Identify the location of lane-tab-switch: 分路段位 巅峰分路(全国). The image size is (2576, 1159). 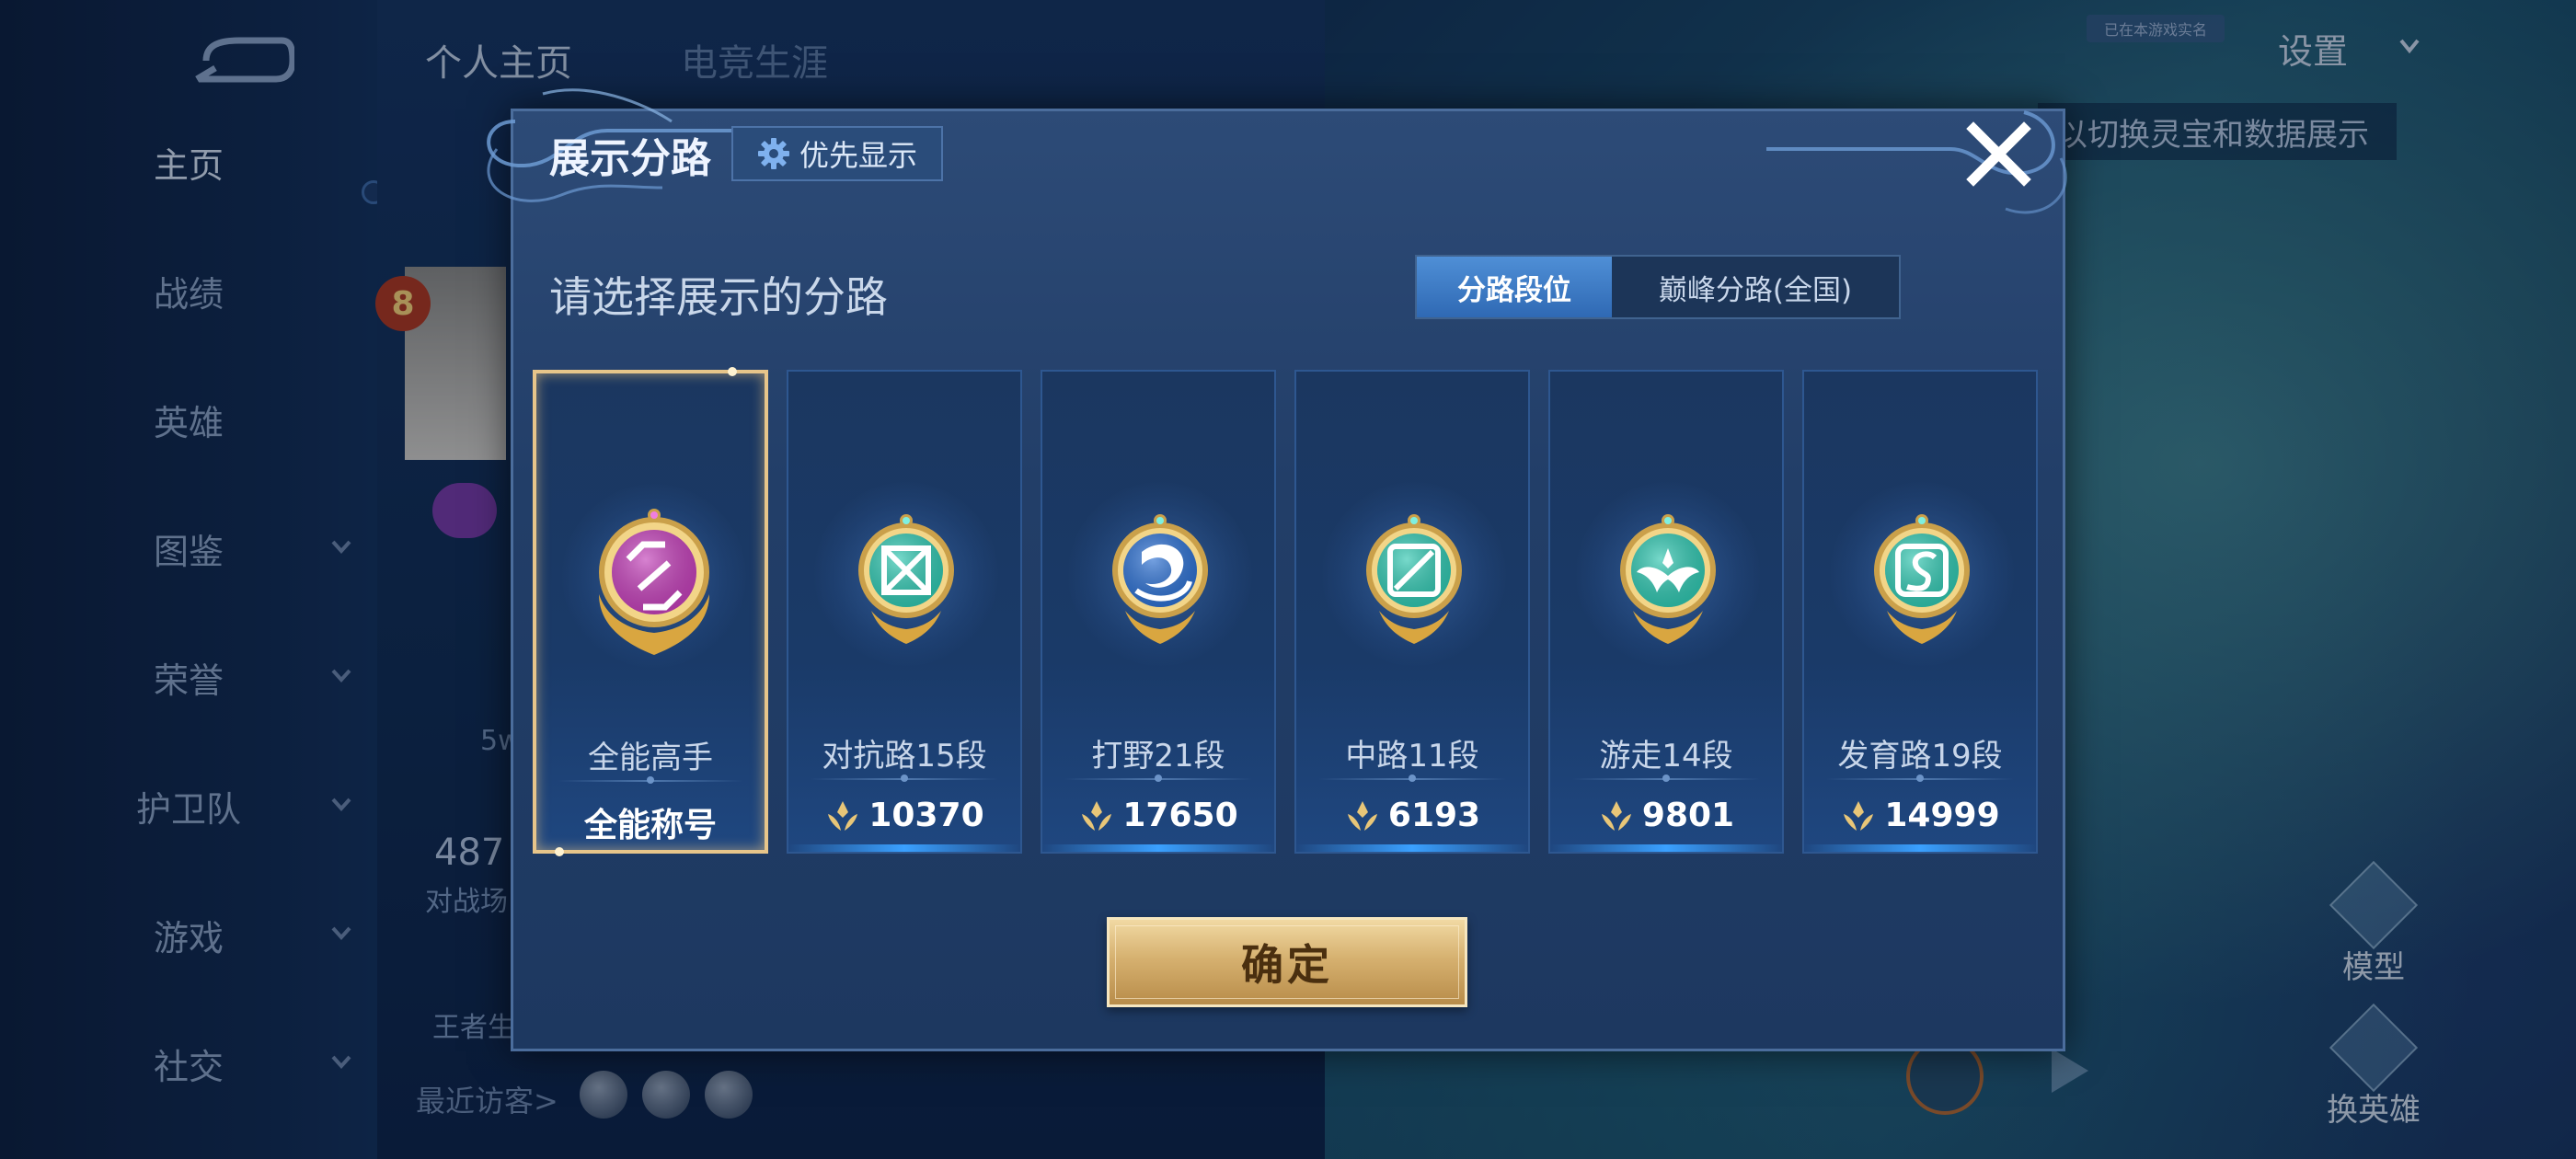
(1658, 287).